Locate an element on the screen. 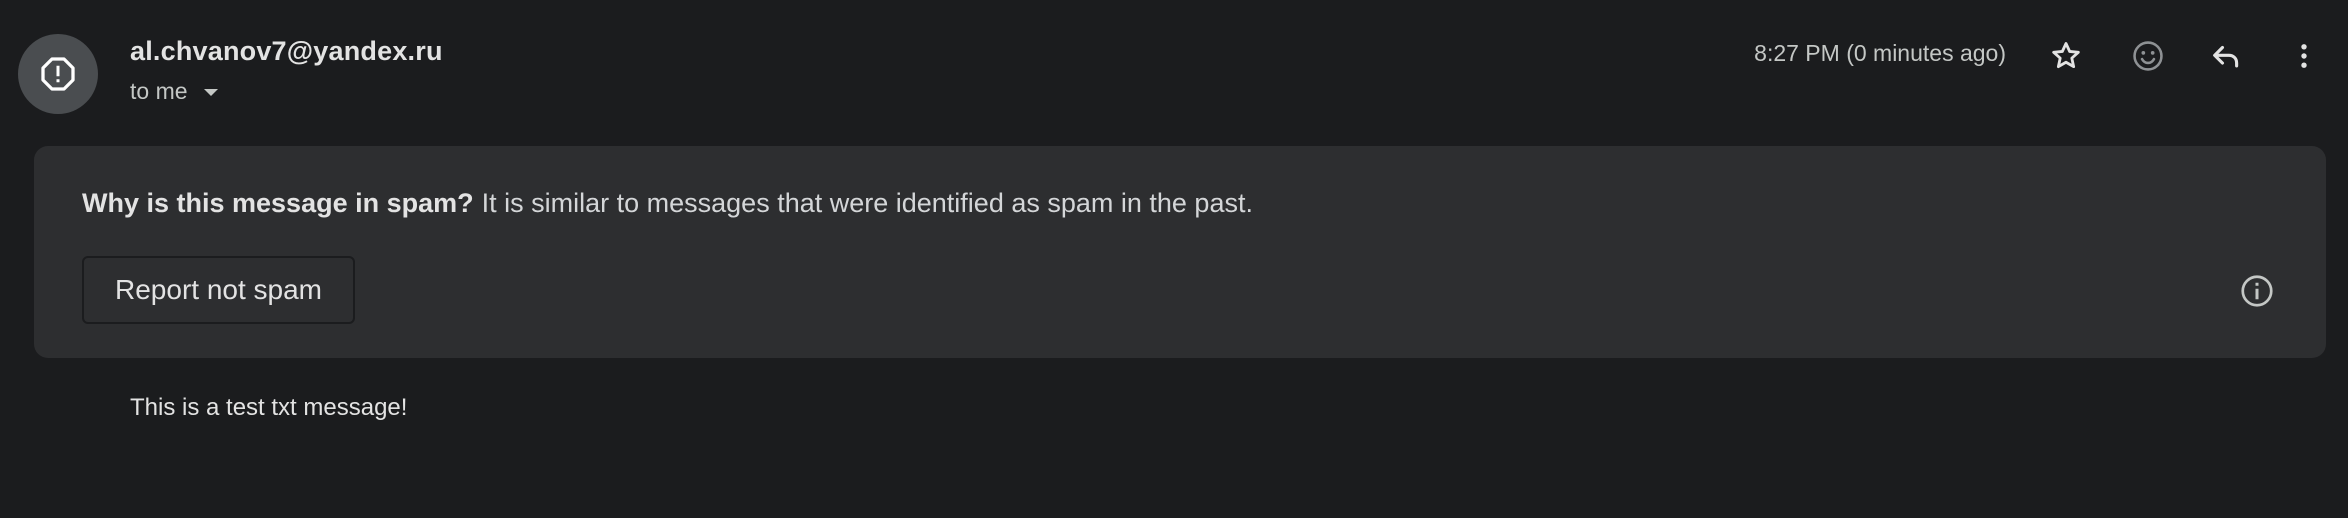 This screenshot has width=2348, height=518. caret-down-icon is located at coordinates (210, 92).